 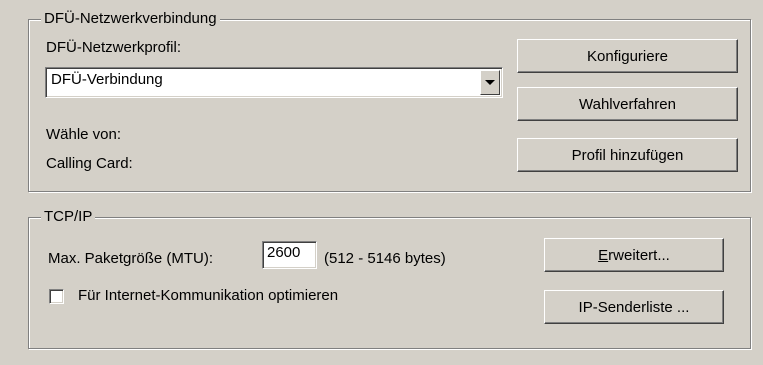 I want to click on optimize-checkbox, so click(x=56, y=296).